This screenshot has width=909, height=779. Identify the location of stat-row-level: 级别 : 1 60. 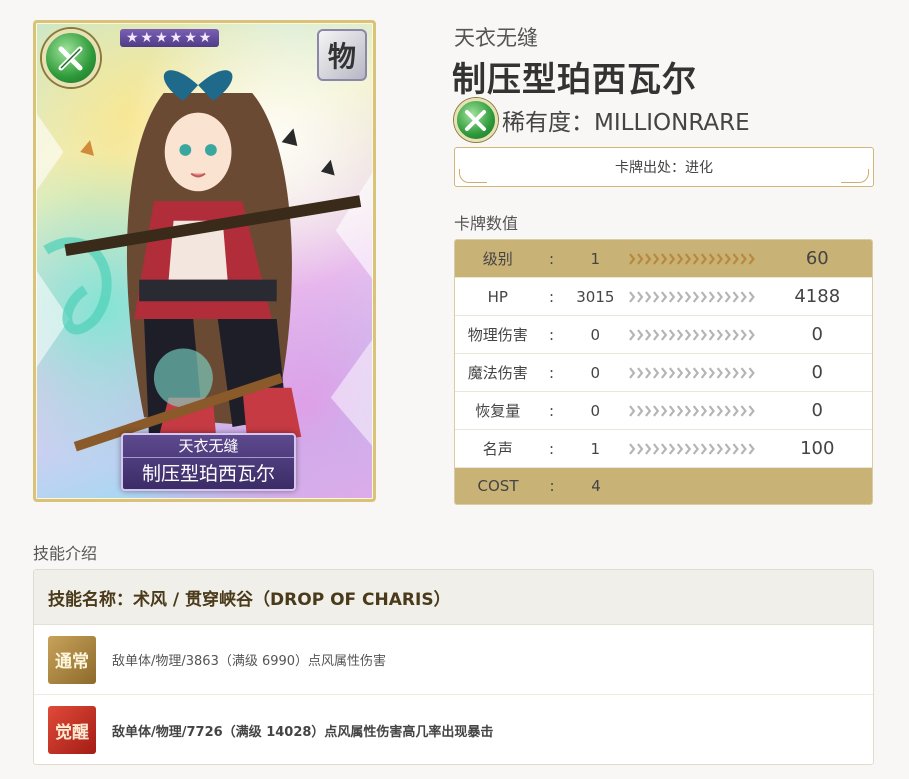
(663, 259).